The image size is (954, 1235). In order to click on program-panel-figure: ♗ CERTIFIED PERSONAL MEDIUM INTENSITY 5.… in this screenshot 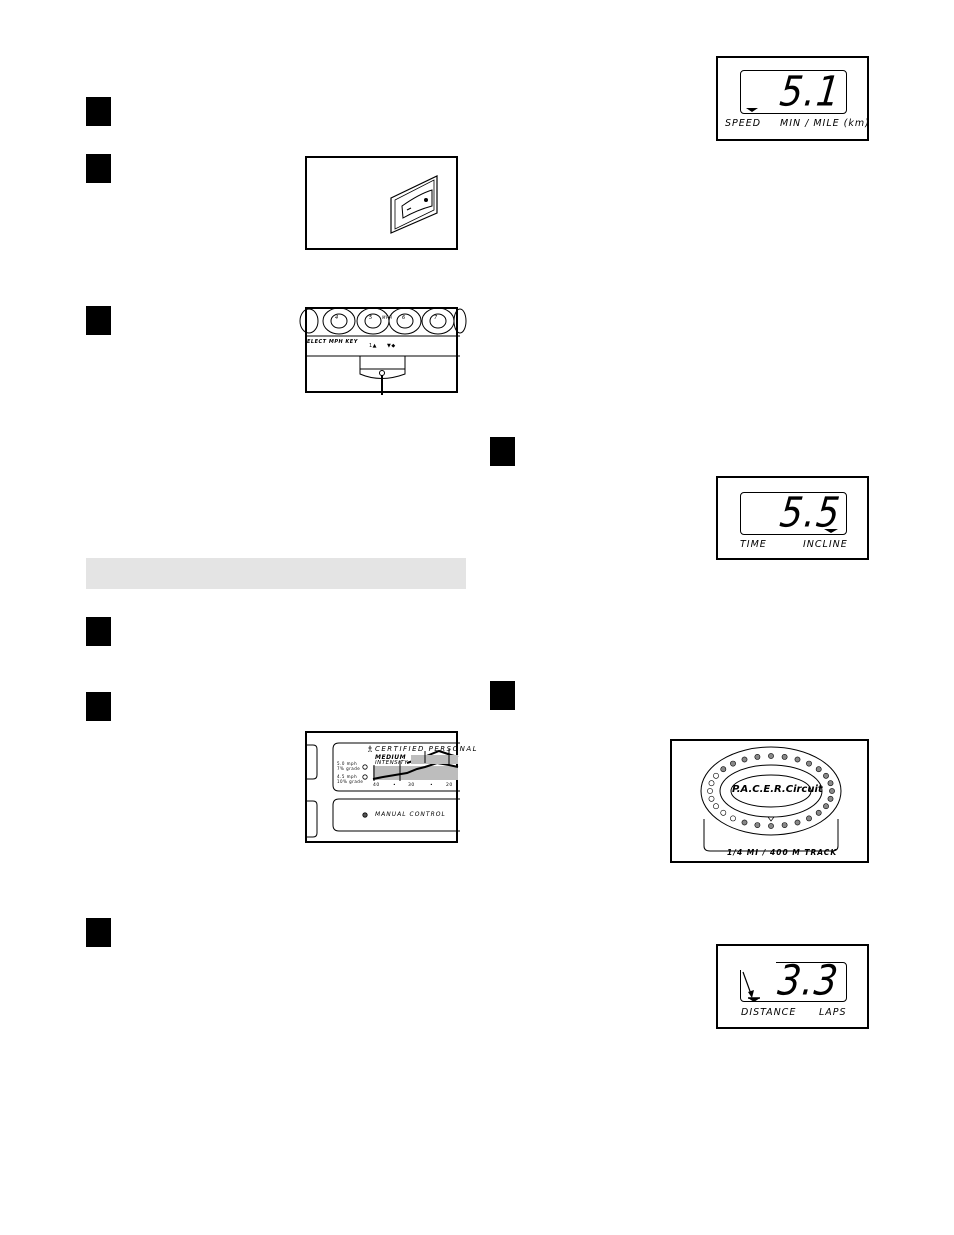, I will do `click(391, 787)`.